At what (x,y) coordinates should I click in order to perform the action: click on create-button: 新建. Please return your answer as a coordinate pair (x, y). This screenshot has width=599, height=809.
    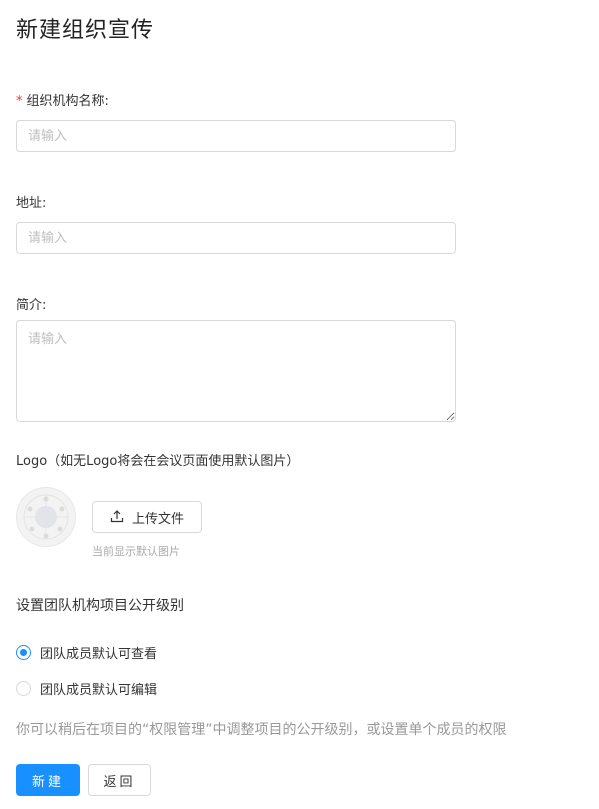
    Looking at the image, I should click on (48, 780).